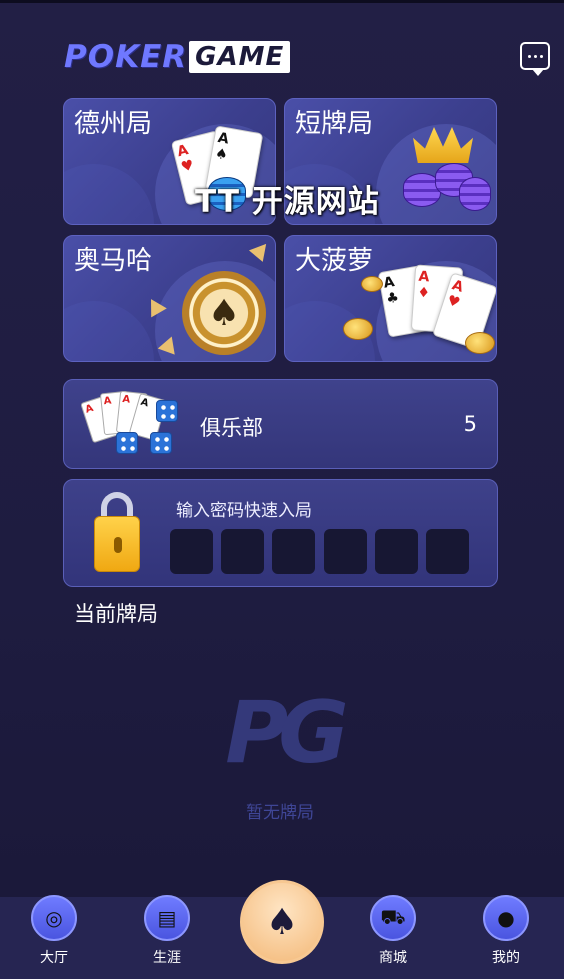 This screenshot has width=564, height=979. I want to click on cart-icon: ⛟, so click(393, 918).